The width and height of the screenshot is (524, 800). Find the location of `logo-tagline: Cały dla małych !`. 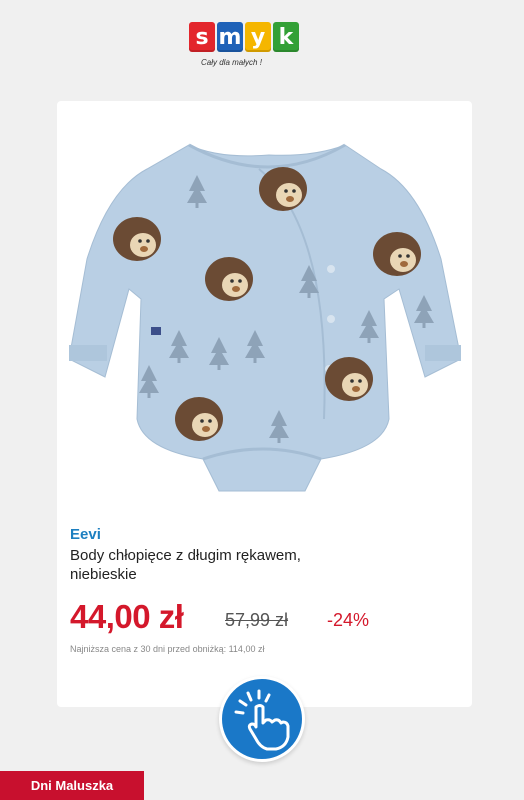

logo-tagline: Cały dla małych ! is located at coordinates (231, 62).